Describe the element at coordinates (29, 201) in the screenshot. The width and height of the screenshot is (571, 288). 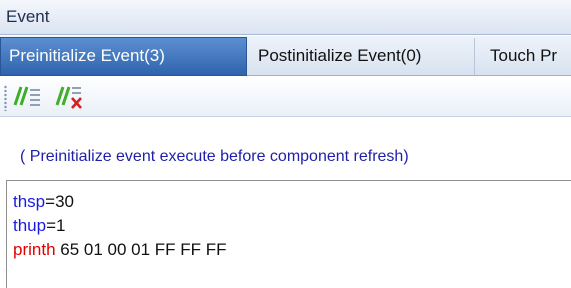
I see `code-variable: thsp` at that location.